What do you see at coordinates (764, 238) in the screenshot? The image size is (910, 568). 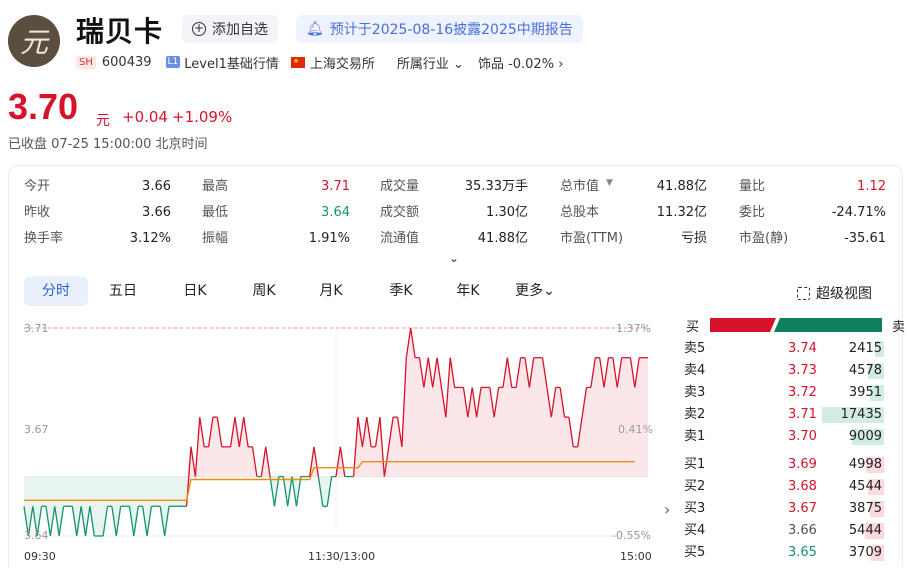 I see `stat-label: 市盈(静)` at bounding box center [764, 238].